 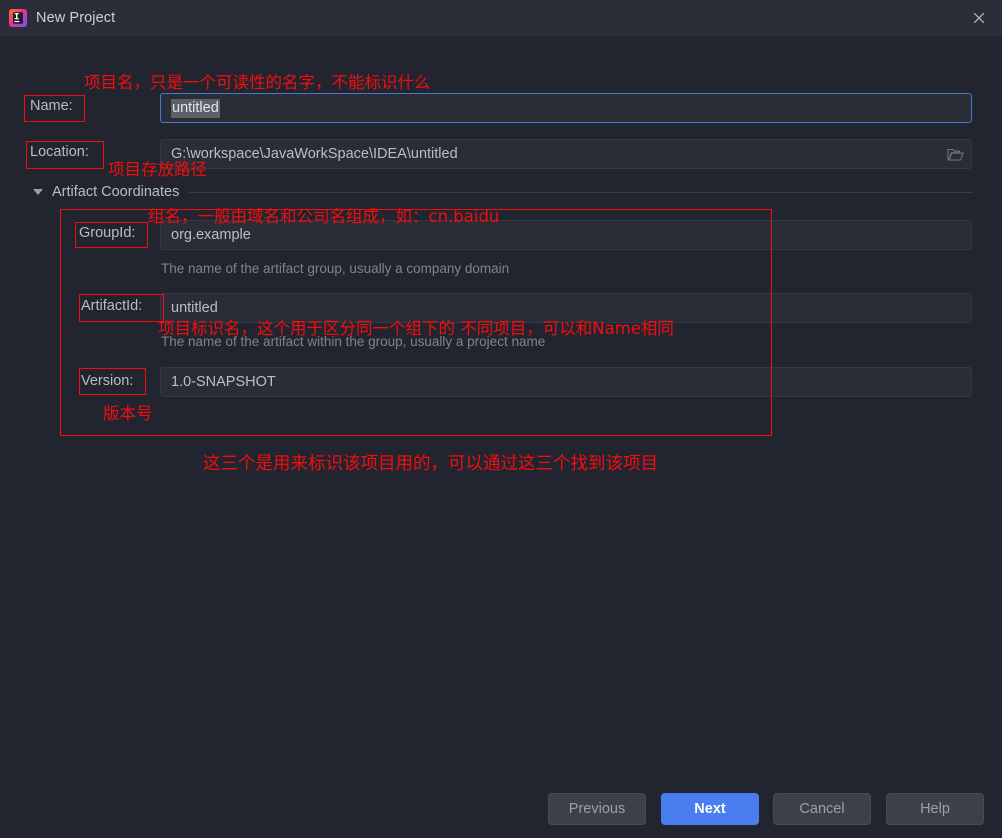 What do you see at coordinates (314, 154) in the screenshot?
I see `location-input-value: G:\workspace\JavaWorkSpace\IDEA\untitled` at bounding box center [314, 154].